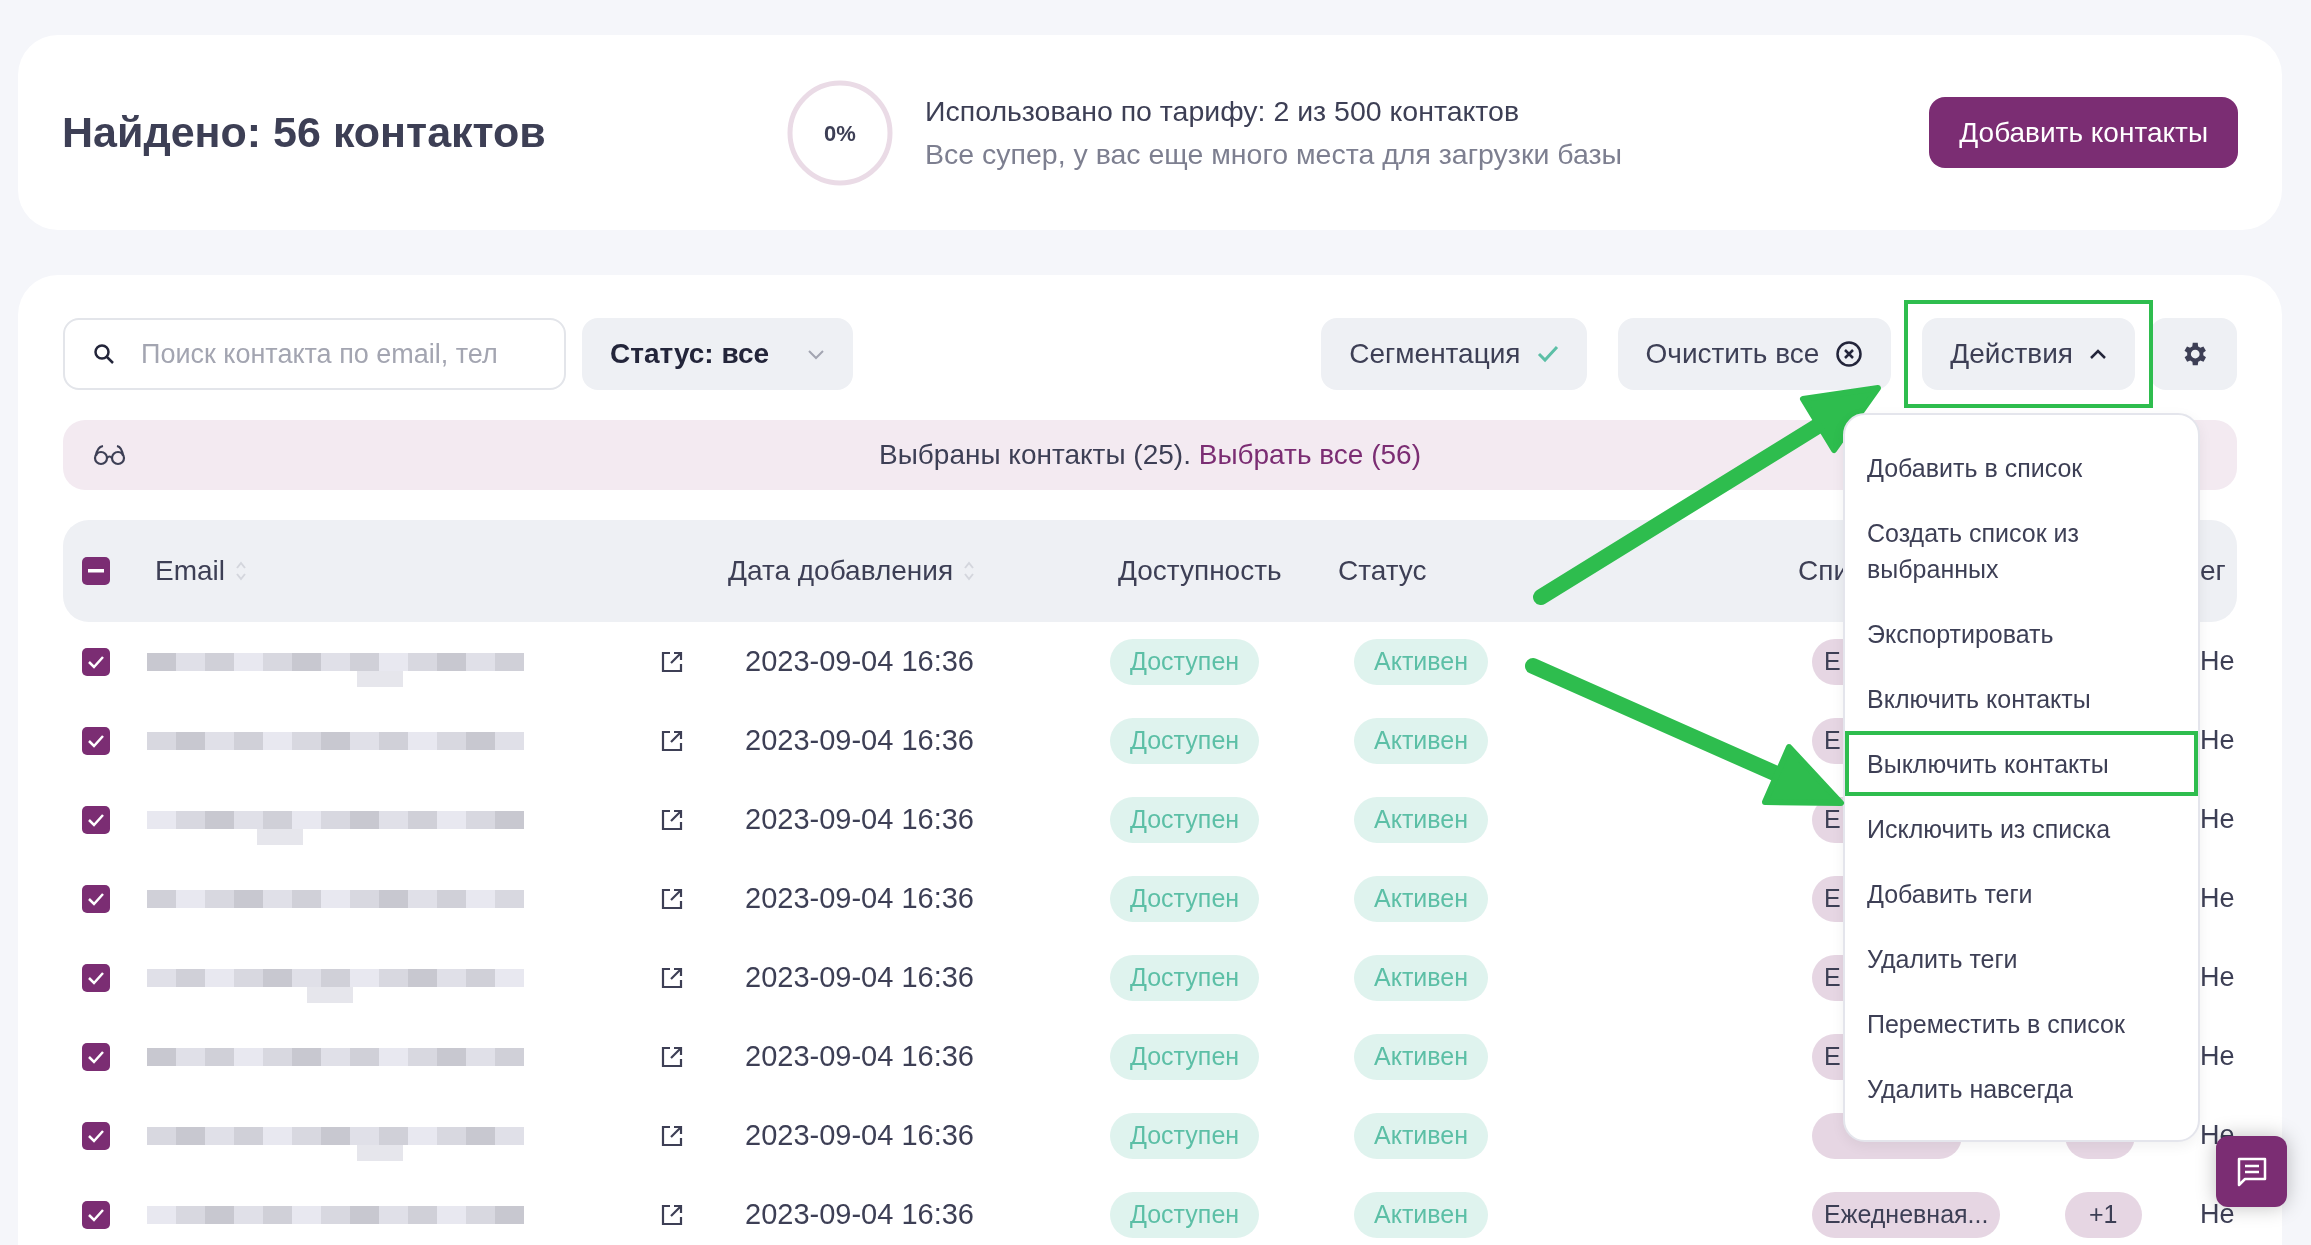  I want to click on usage-note: Все супер, у вас еще много места для загрузки базы, so click(1273, 154).